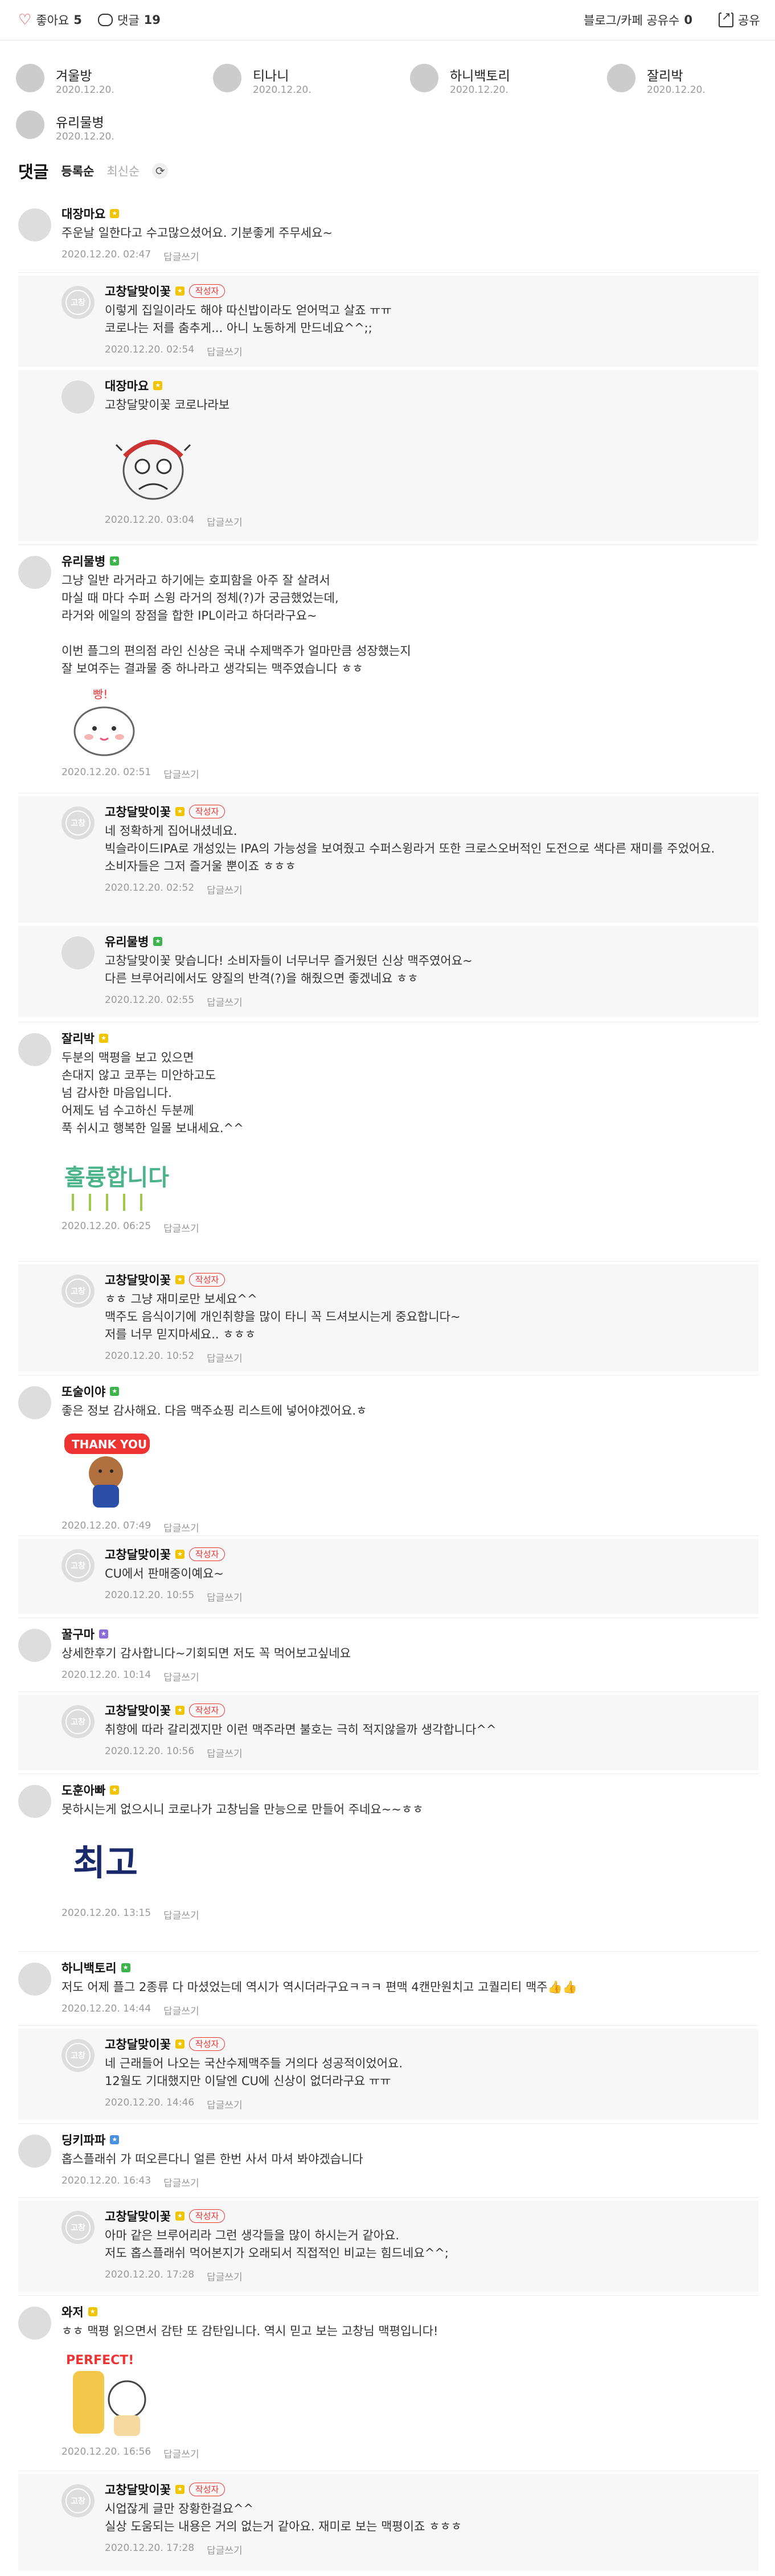  I want to click on comment-date: 2020.12.20. 10:52, so click(150, 1356).